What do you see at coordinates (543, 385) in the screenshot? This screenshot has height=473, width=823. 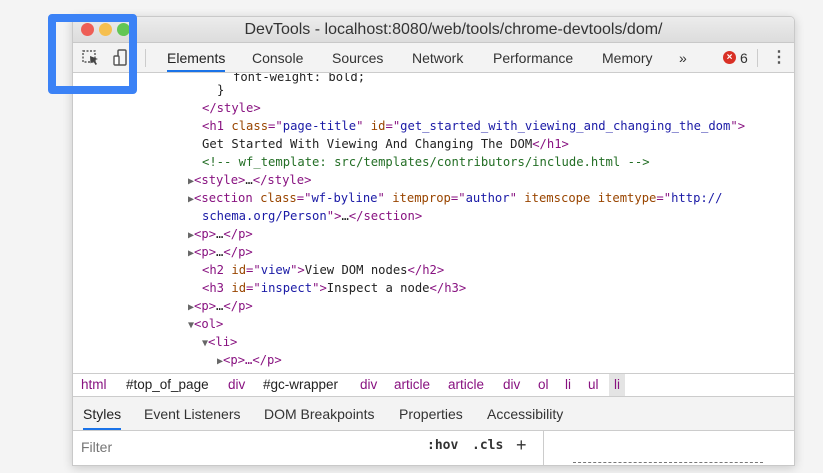 I see `breadcrumb-ol: ol` at bounding box center [543, 385].